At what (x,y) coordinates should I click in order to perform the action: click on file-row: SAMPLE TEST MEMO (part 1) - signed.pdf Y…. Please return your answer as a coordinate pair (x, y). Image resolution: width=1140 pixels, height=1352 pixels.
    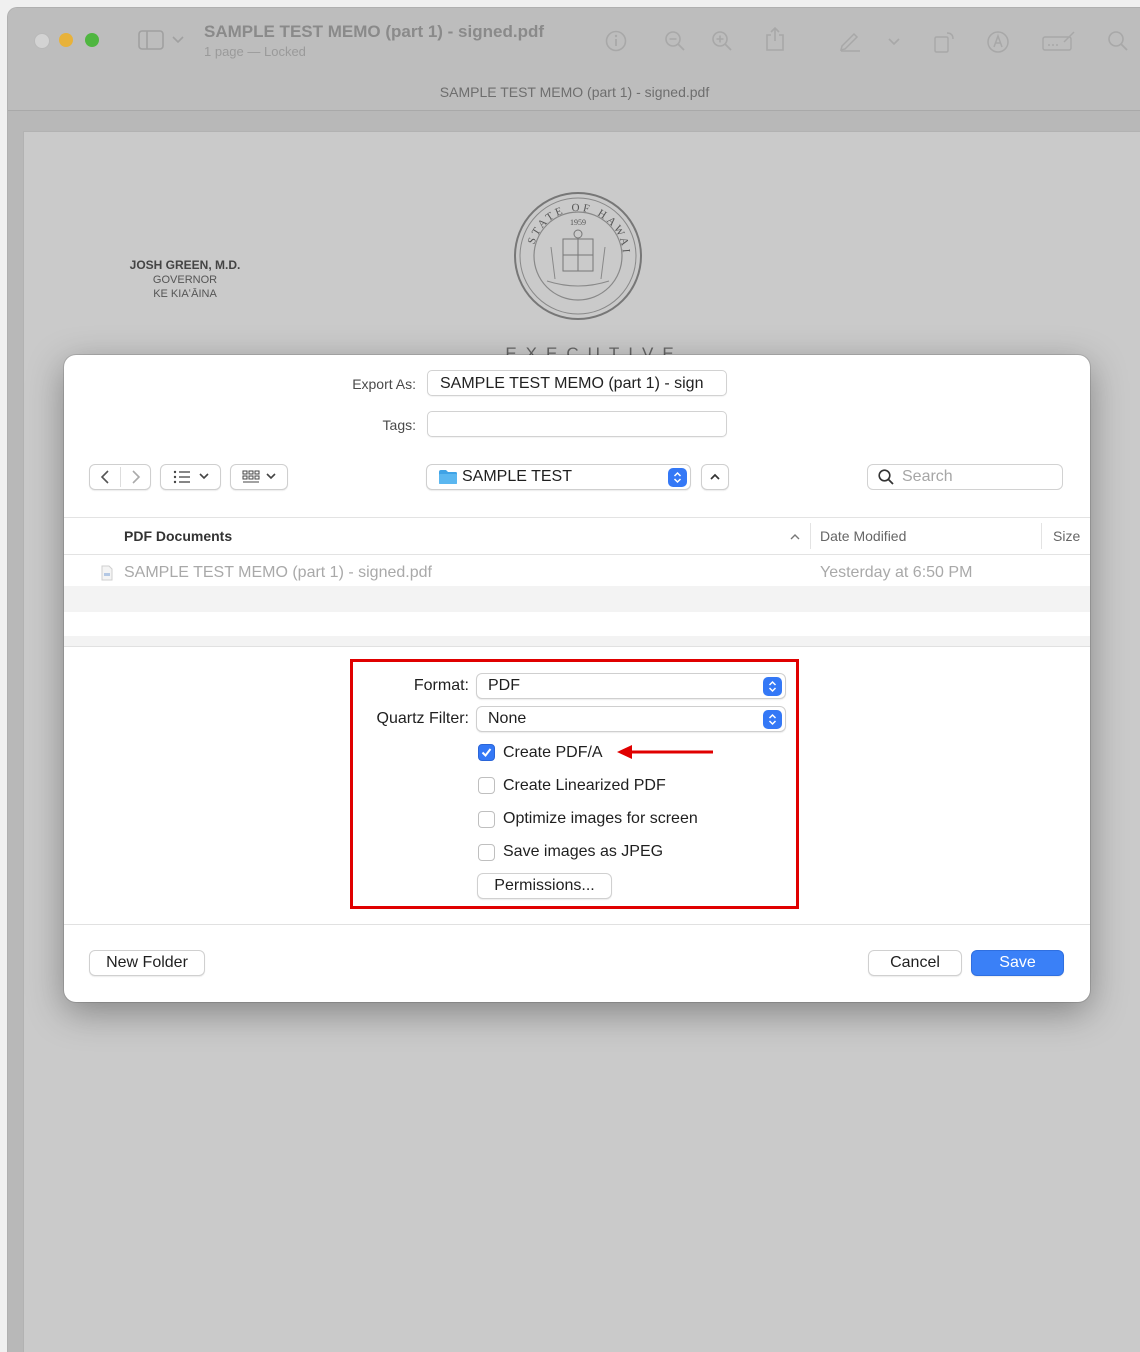
    Looking at the image, I should click on (577, 574).